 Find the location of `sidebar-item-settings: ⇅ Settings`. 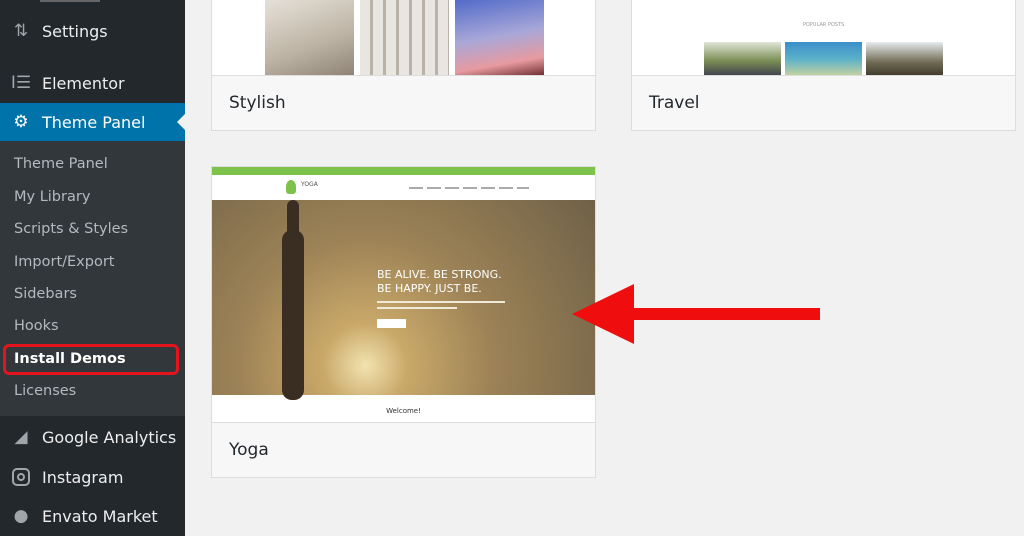

sidebar-item-settings: ⇅ Settings is located at coordinates (92, 31).